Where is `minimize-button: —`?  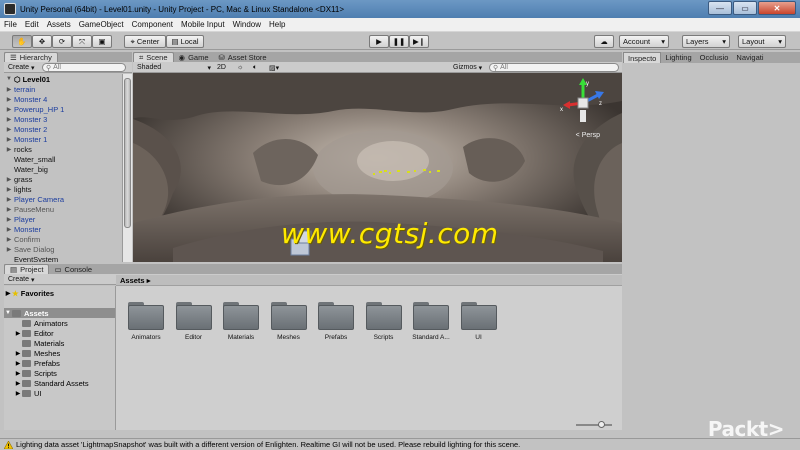
minimize-button: — is located at coordinates (720, 8).